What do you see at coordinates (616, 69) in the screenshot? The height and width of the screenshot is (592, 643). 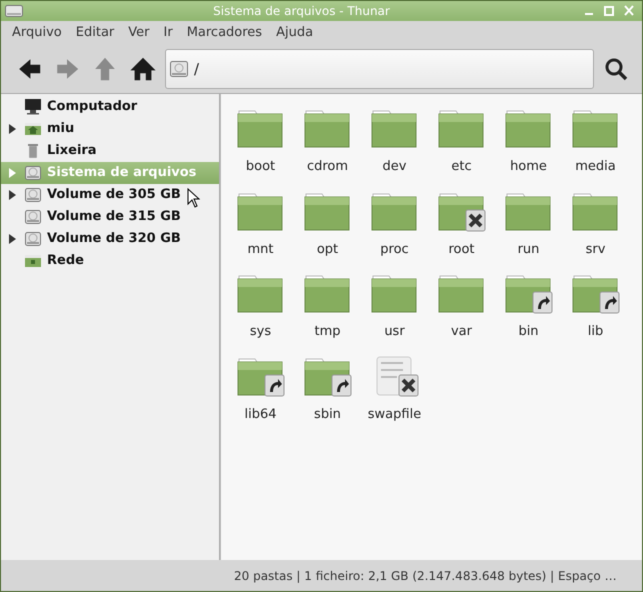 I see `search-icon` at bounding box center [616, 69].